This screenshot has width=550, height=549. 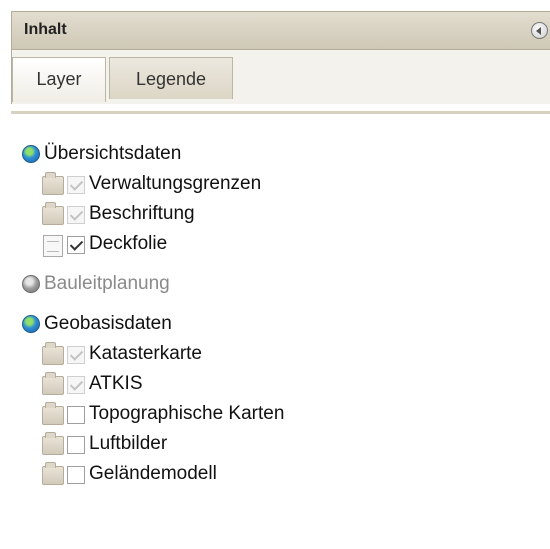 I want to click on tree-item-luftbilder: Luftbilder, so click(x=282, y=445).